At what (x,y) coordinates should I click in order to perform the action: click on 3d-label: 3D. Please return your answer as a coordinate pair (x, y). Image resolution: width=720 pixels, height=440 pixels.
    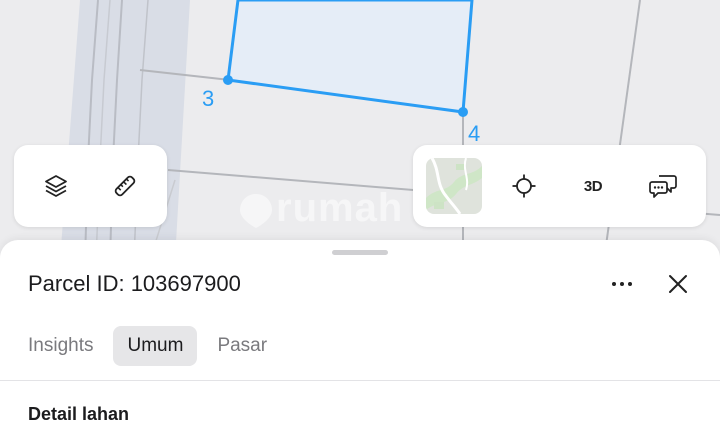
    Looking at the image, I should click on (593, 186).